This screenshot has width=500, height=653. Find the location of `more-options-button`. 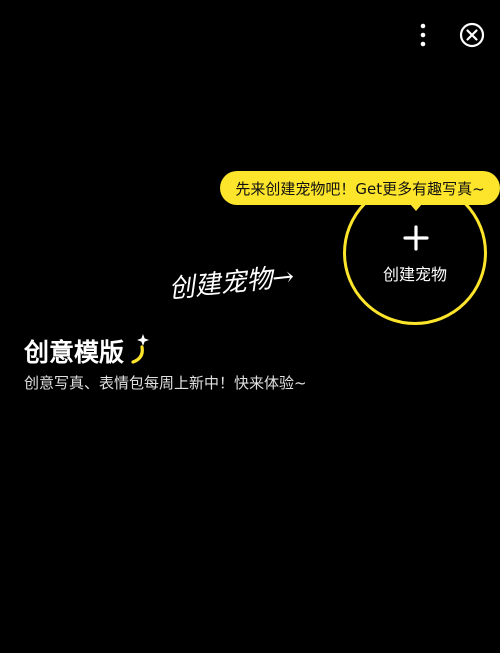

more-options-button is located at coordinates (423, 35).